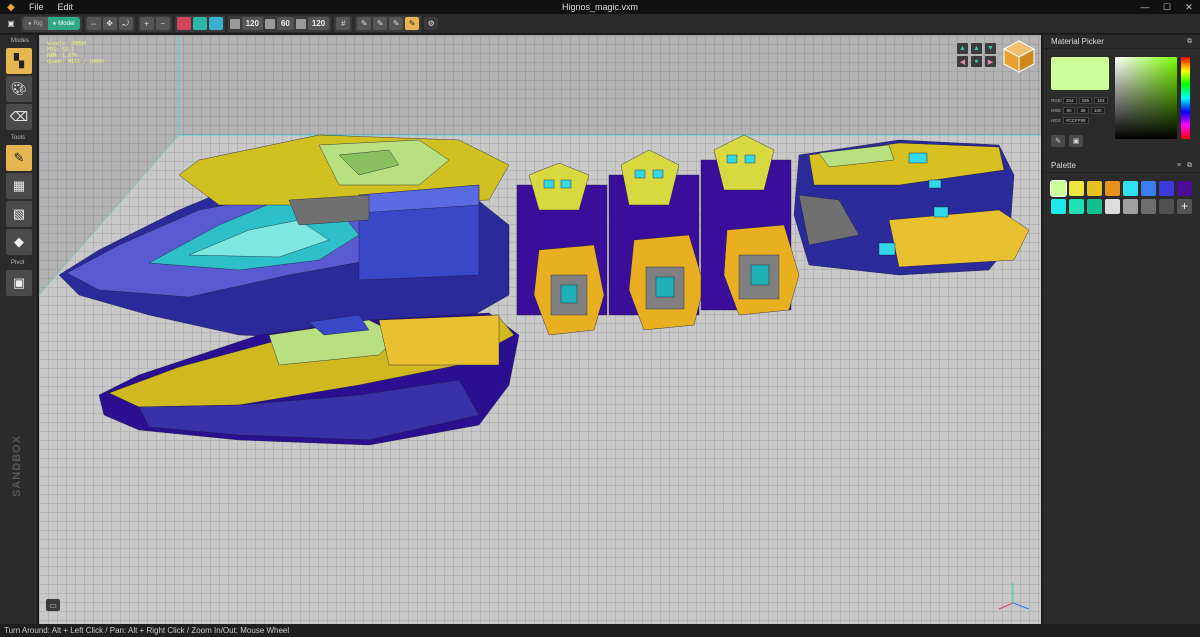  Describe the element at coordinates (1085, 100) in the screenshot. I see `rgb-g-field: 255` at that location.